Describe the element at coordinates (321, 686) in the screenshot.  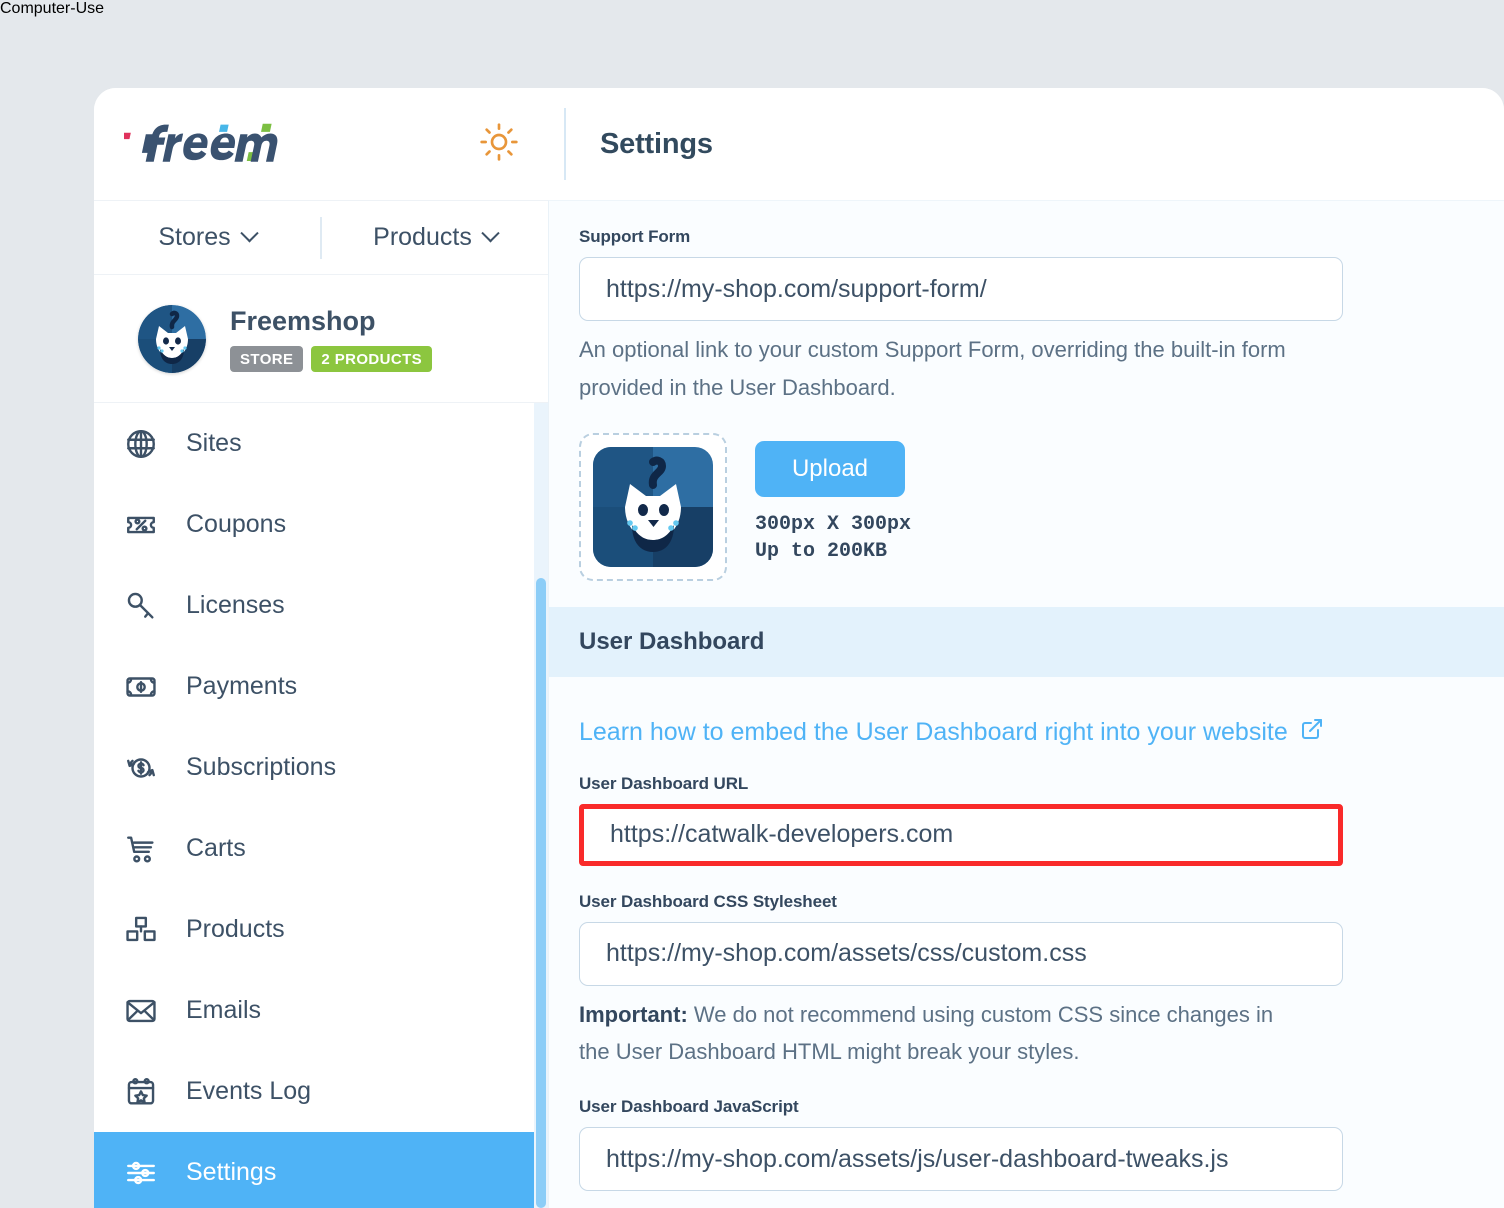
I see `sidebar-item-payments: Payments` at that location.